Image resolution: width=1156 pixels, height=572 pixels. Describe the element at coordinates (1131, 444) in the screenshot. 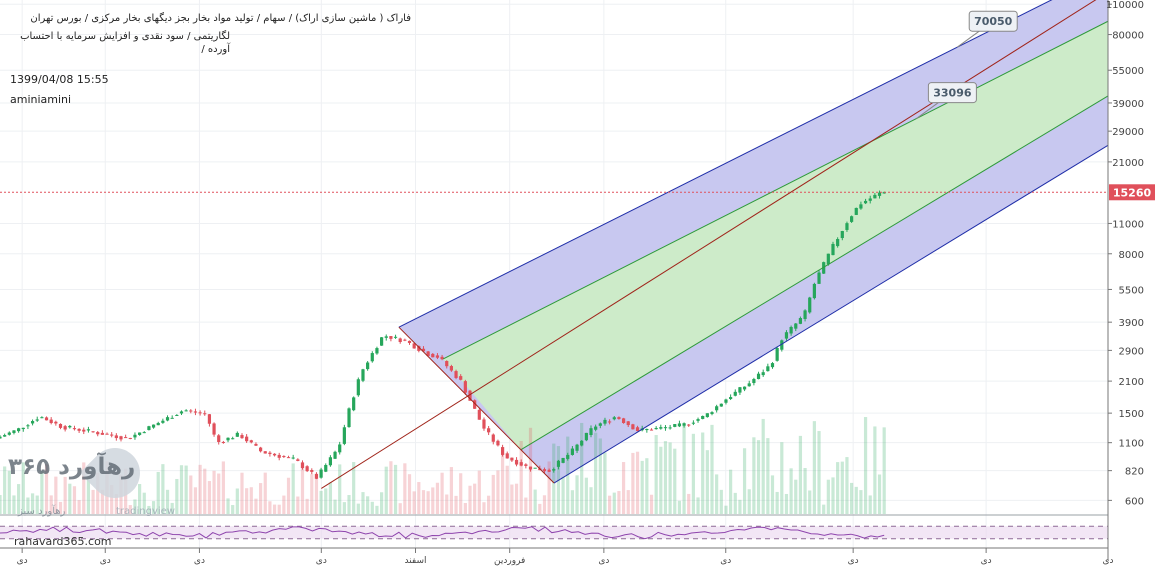

I see `price-tick-label: 1100` at that location.